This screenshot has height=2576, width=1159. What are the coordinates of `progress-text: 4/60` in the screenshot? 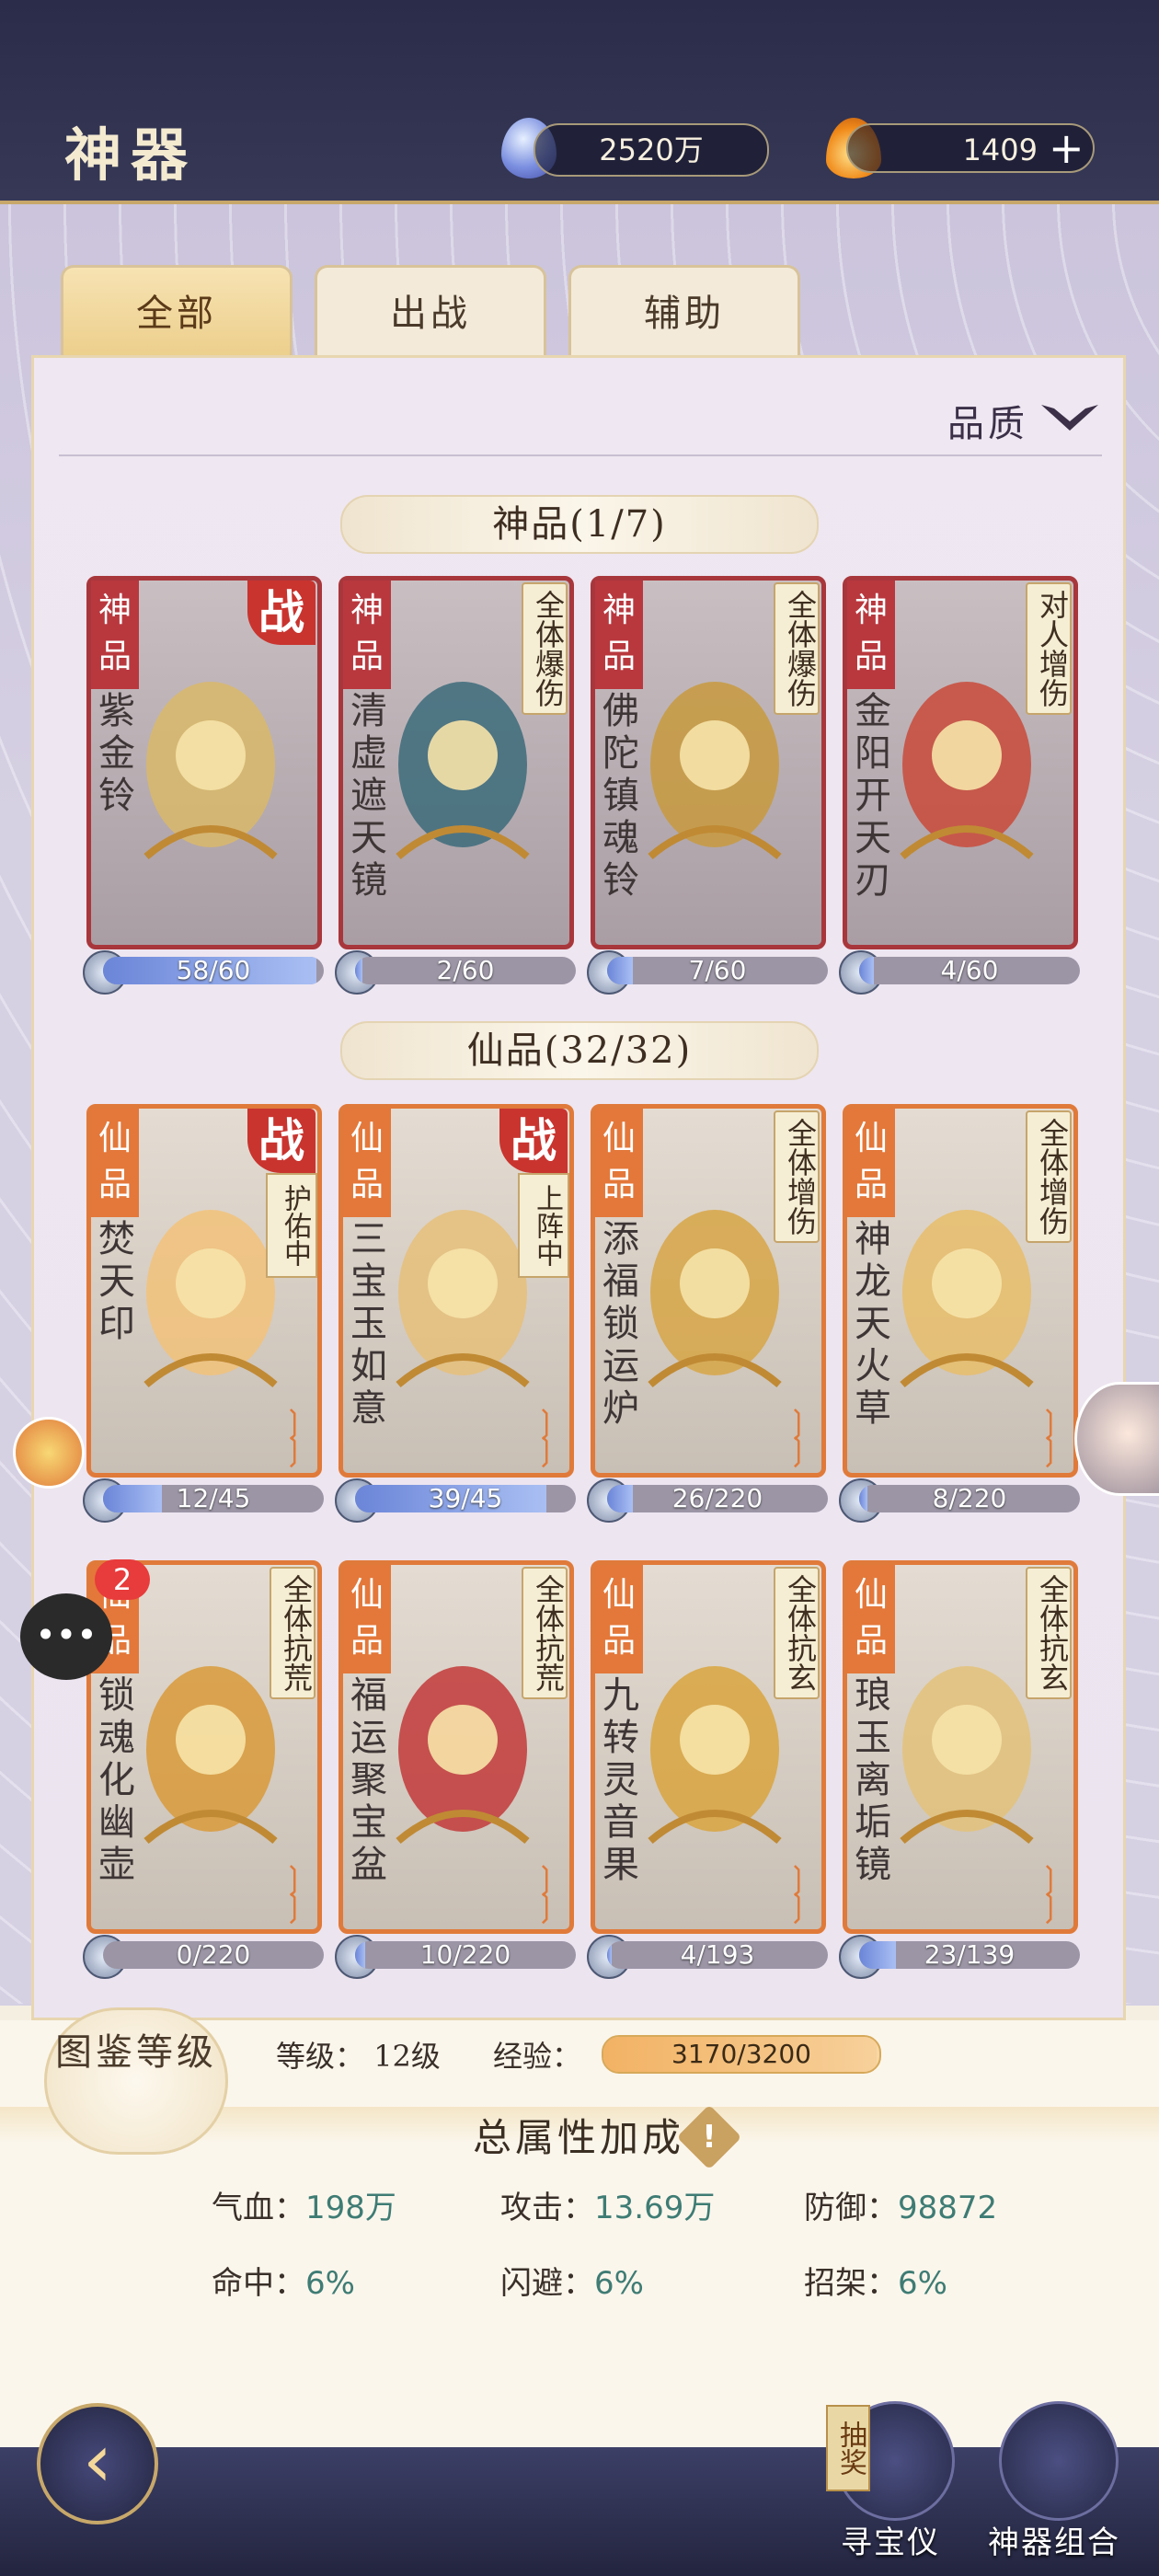 It's located at (969, 970).